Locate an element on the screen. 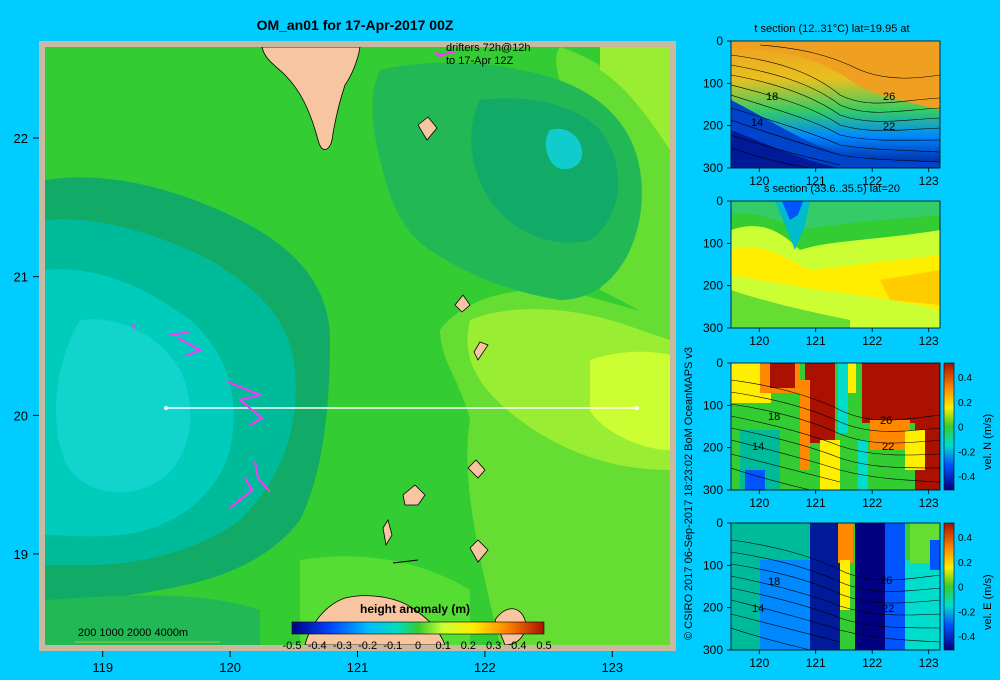  vel-n-colorbar-label: vel. N (m/s) is located at coordinates (988, 442).